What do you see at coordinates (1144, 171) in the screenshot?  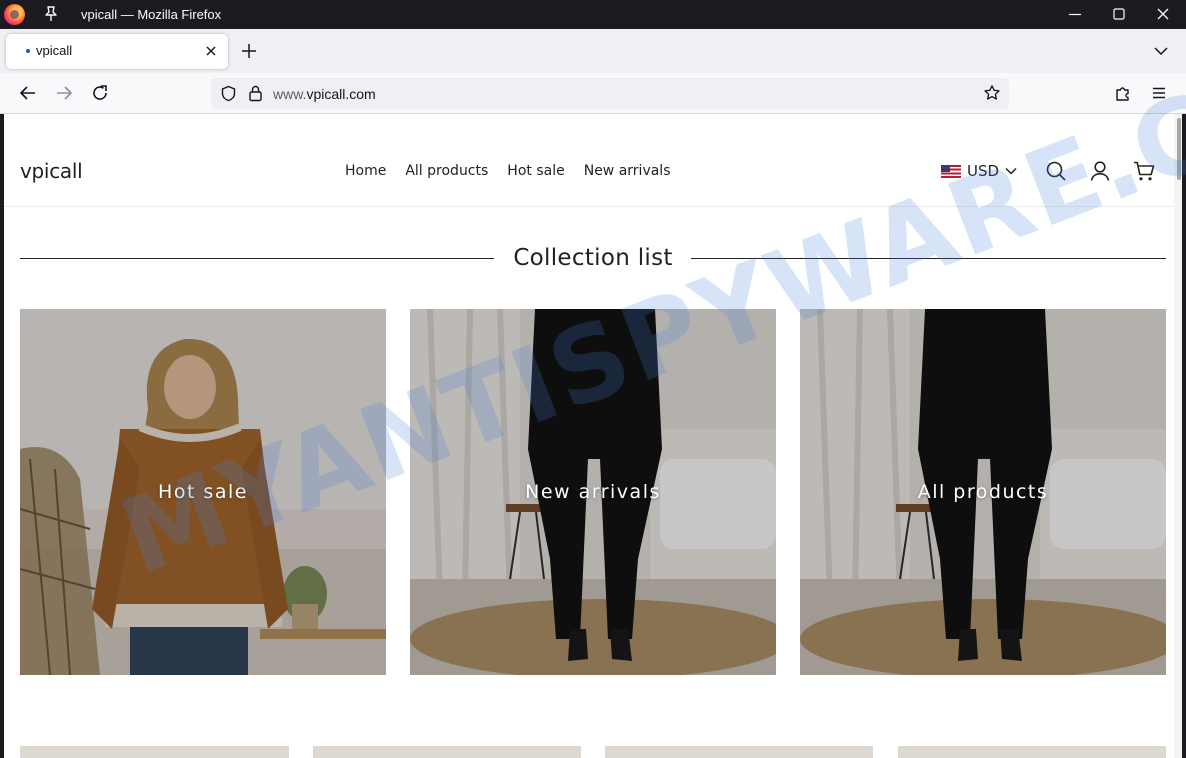 I see `cart-icon` at bounding box center [1144, 171].